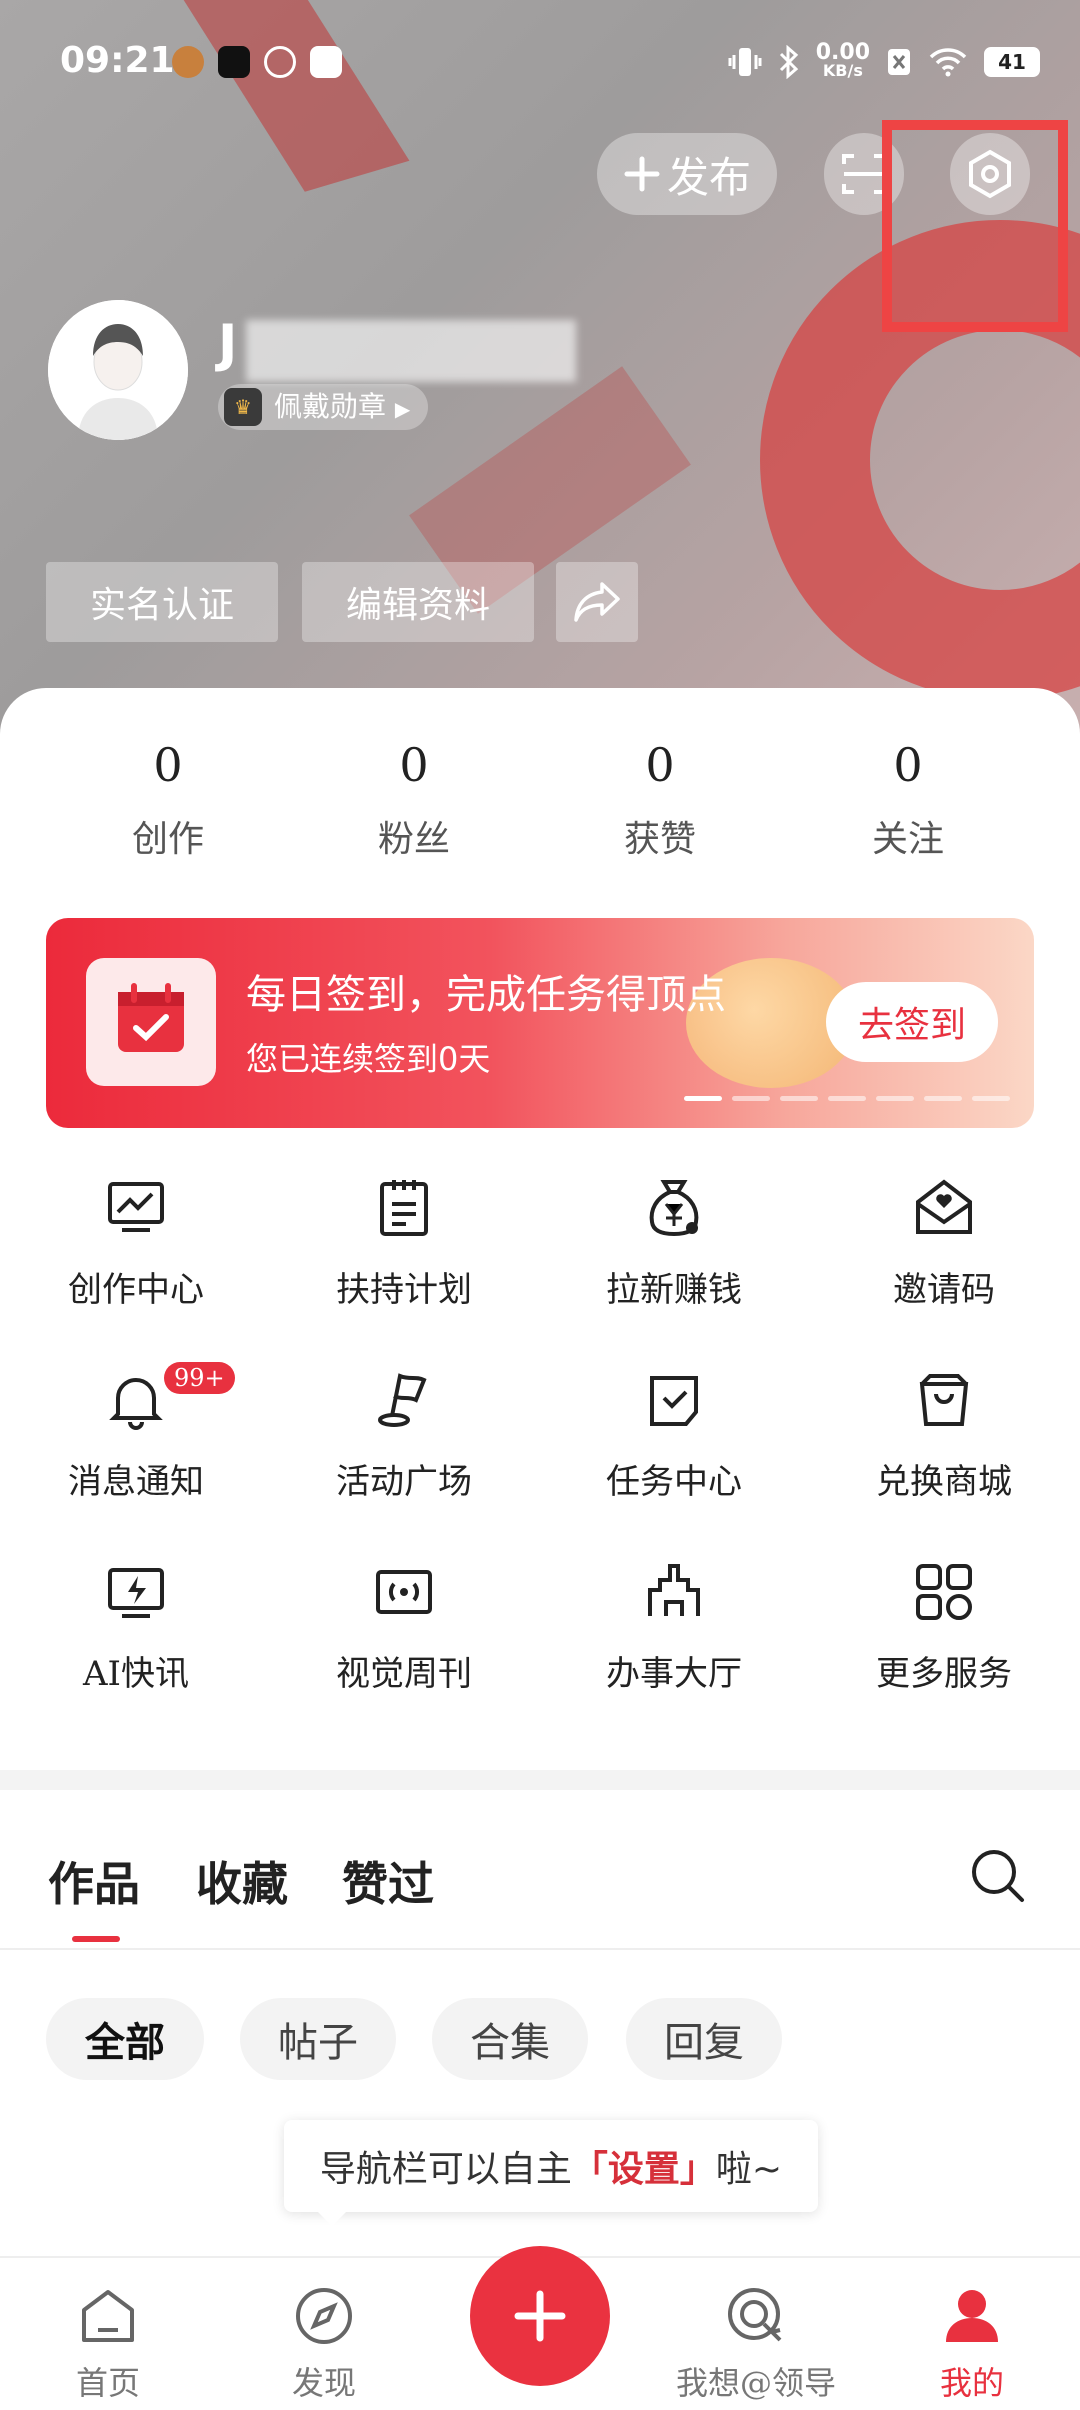 Image resolution: width=1080 pixels, height=2410 pixels. Describe the element at coordinates (234, 62) in the screenshot. I see `tiktok-icon` at that location.